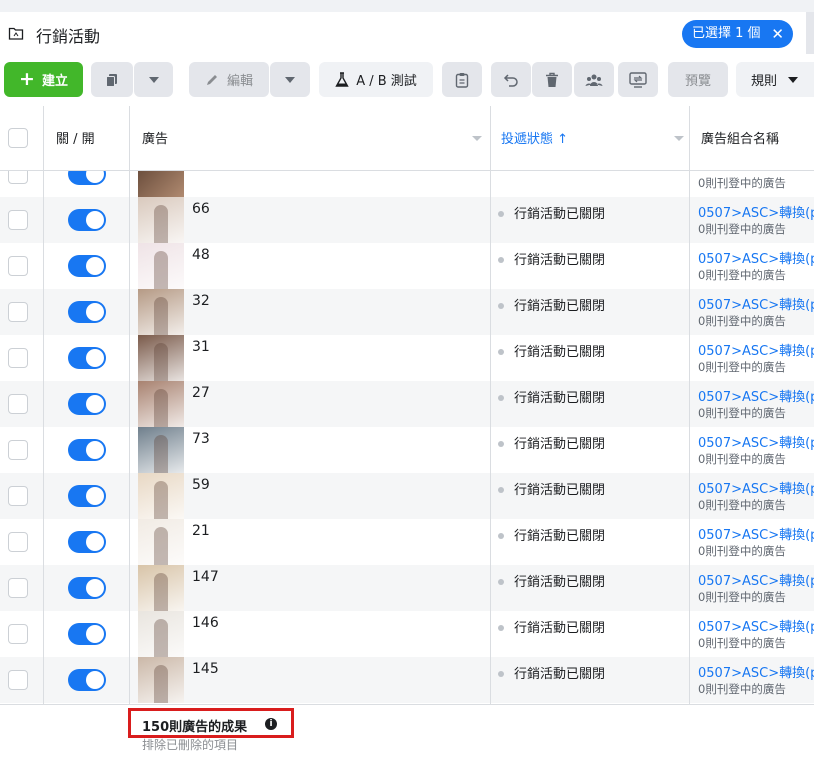 The image size is (814, 762). I want to click on edit-button: 編輯, so click(229, 79).